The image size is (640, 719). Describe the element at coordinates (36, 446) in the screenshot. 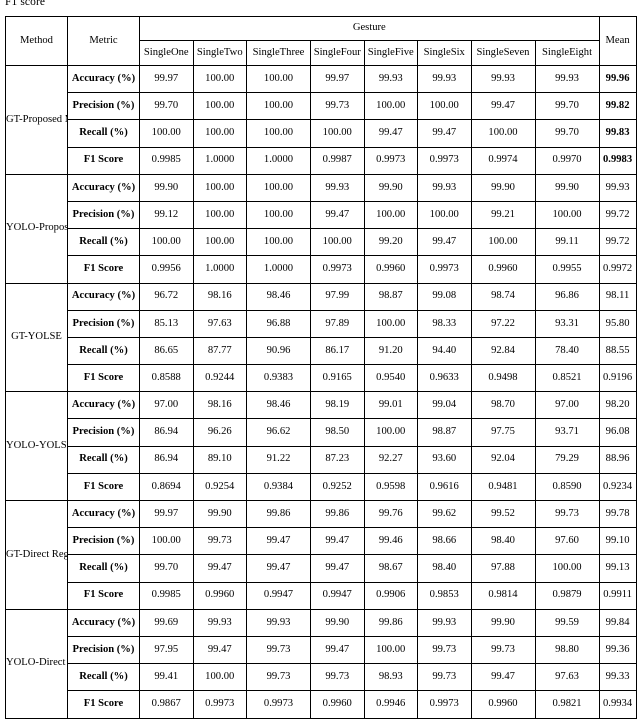

I see `method-cell: YOLO-YOLSE` at that location.